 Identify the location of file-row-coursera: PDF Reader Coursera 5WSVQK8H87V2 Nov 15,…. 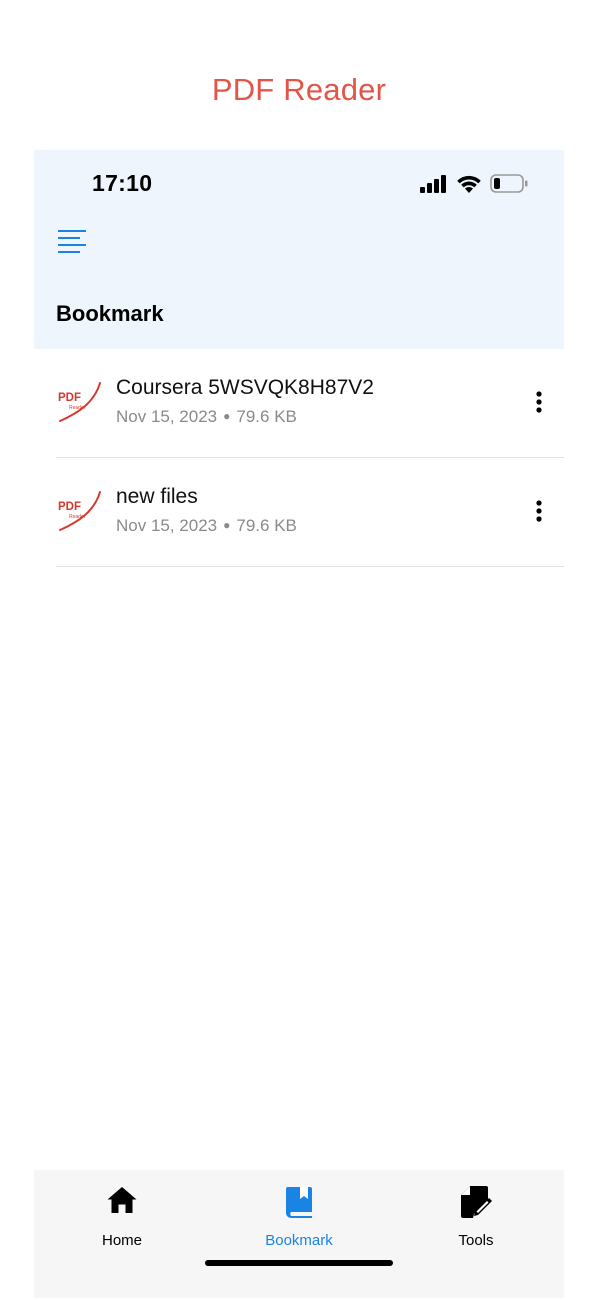
(310, 403).